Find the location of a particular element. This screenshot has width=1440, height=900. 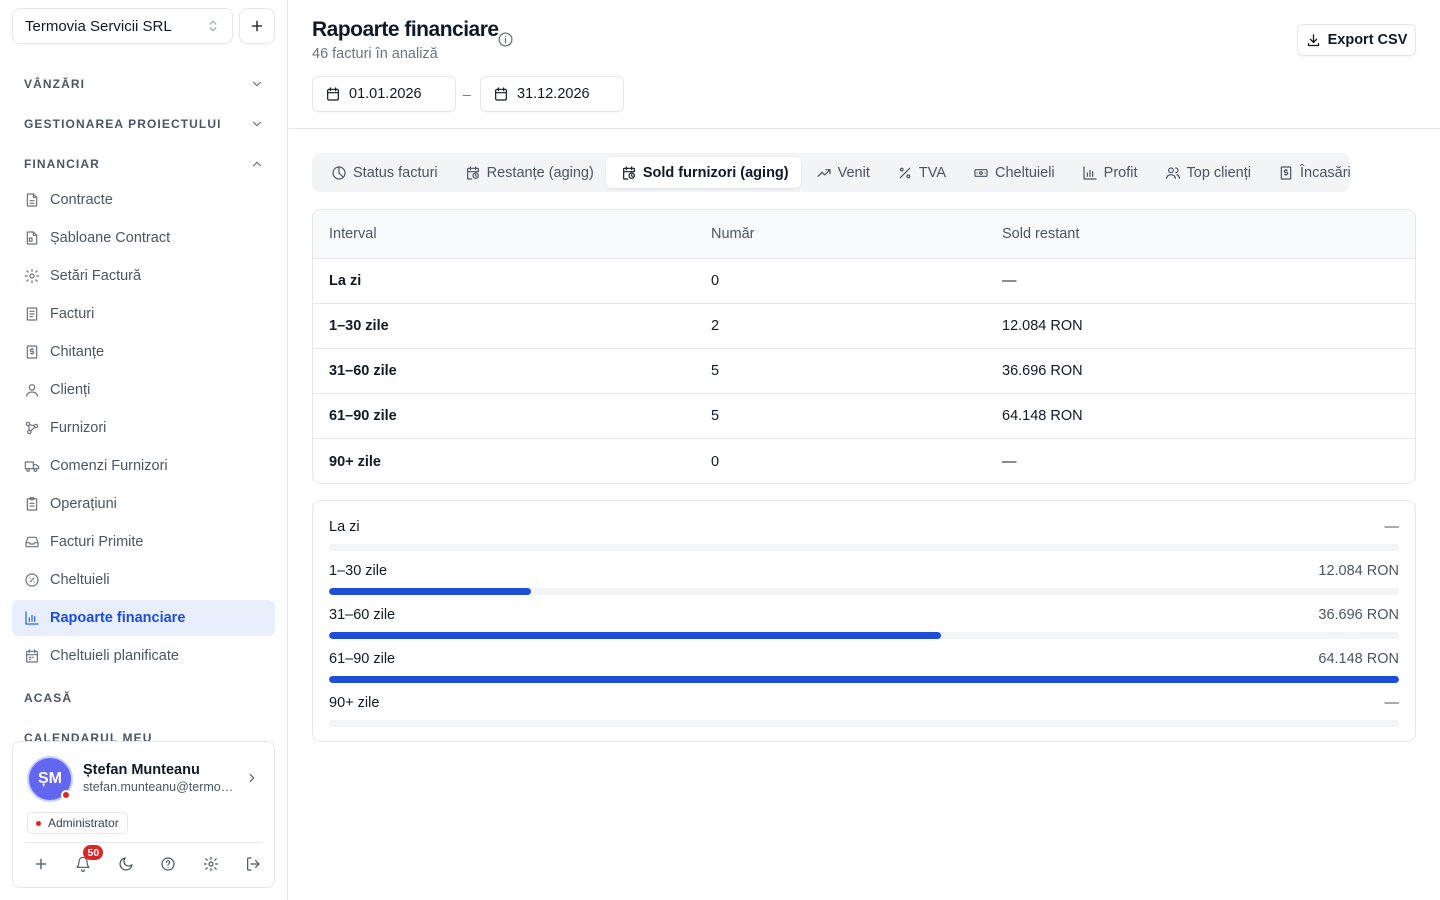

sidebar-item-sabloane-contract: Șabloane Contract is located at coordinates (143, 238).